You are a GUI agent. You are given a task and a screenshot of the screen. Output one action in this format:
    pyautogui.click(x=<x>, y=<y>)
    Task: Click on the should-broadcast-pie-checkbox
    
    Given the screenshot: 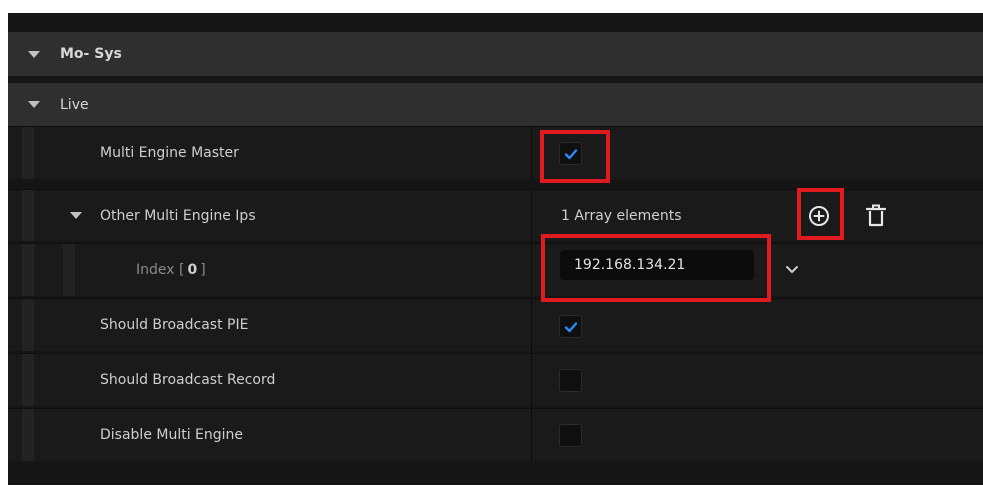 What is the action you would take?
    pyautogui.click(x=570, y=326)
    